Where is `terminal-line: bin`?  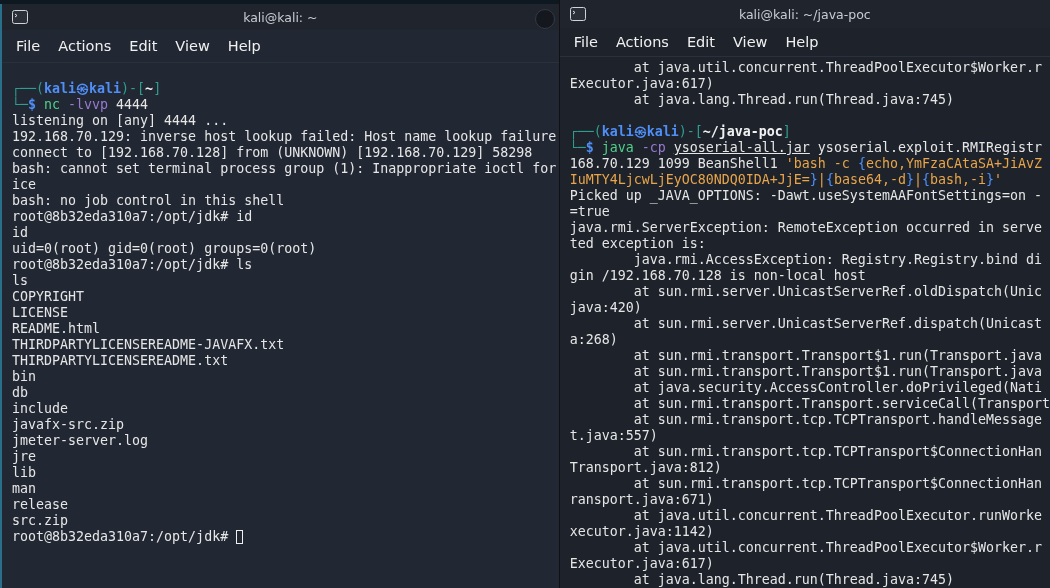 terminal-line: bin is located at coordinates (24, 377).